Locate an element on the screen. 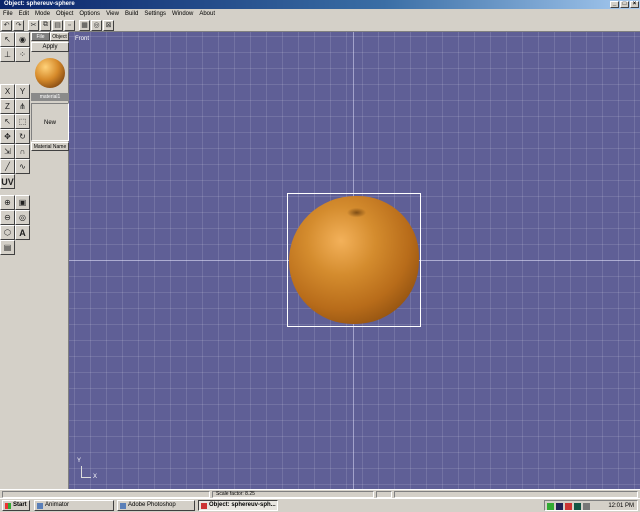 The height and width of the screenshot is (512, 640). status-field-right is located at coordinates (516, 494).